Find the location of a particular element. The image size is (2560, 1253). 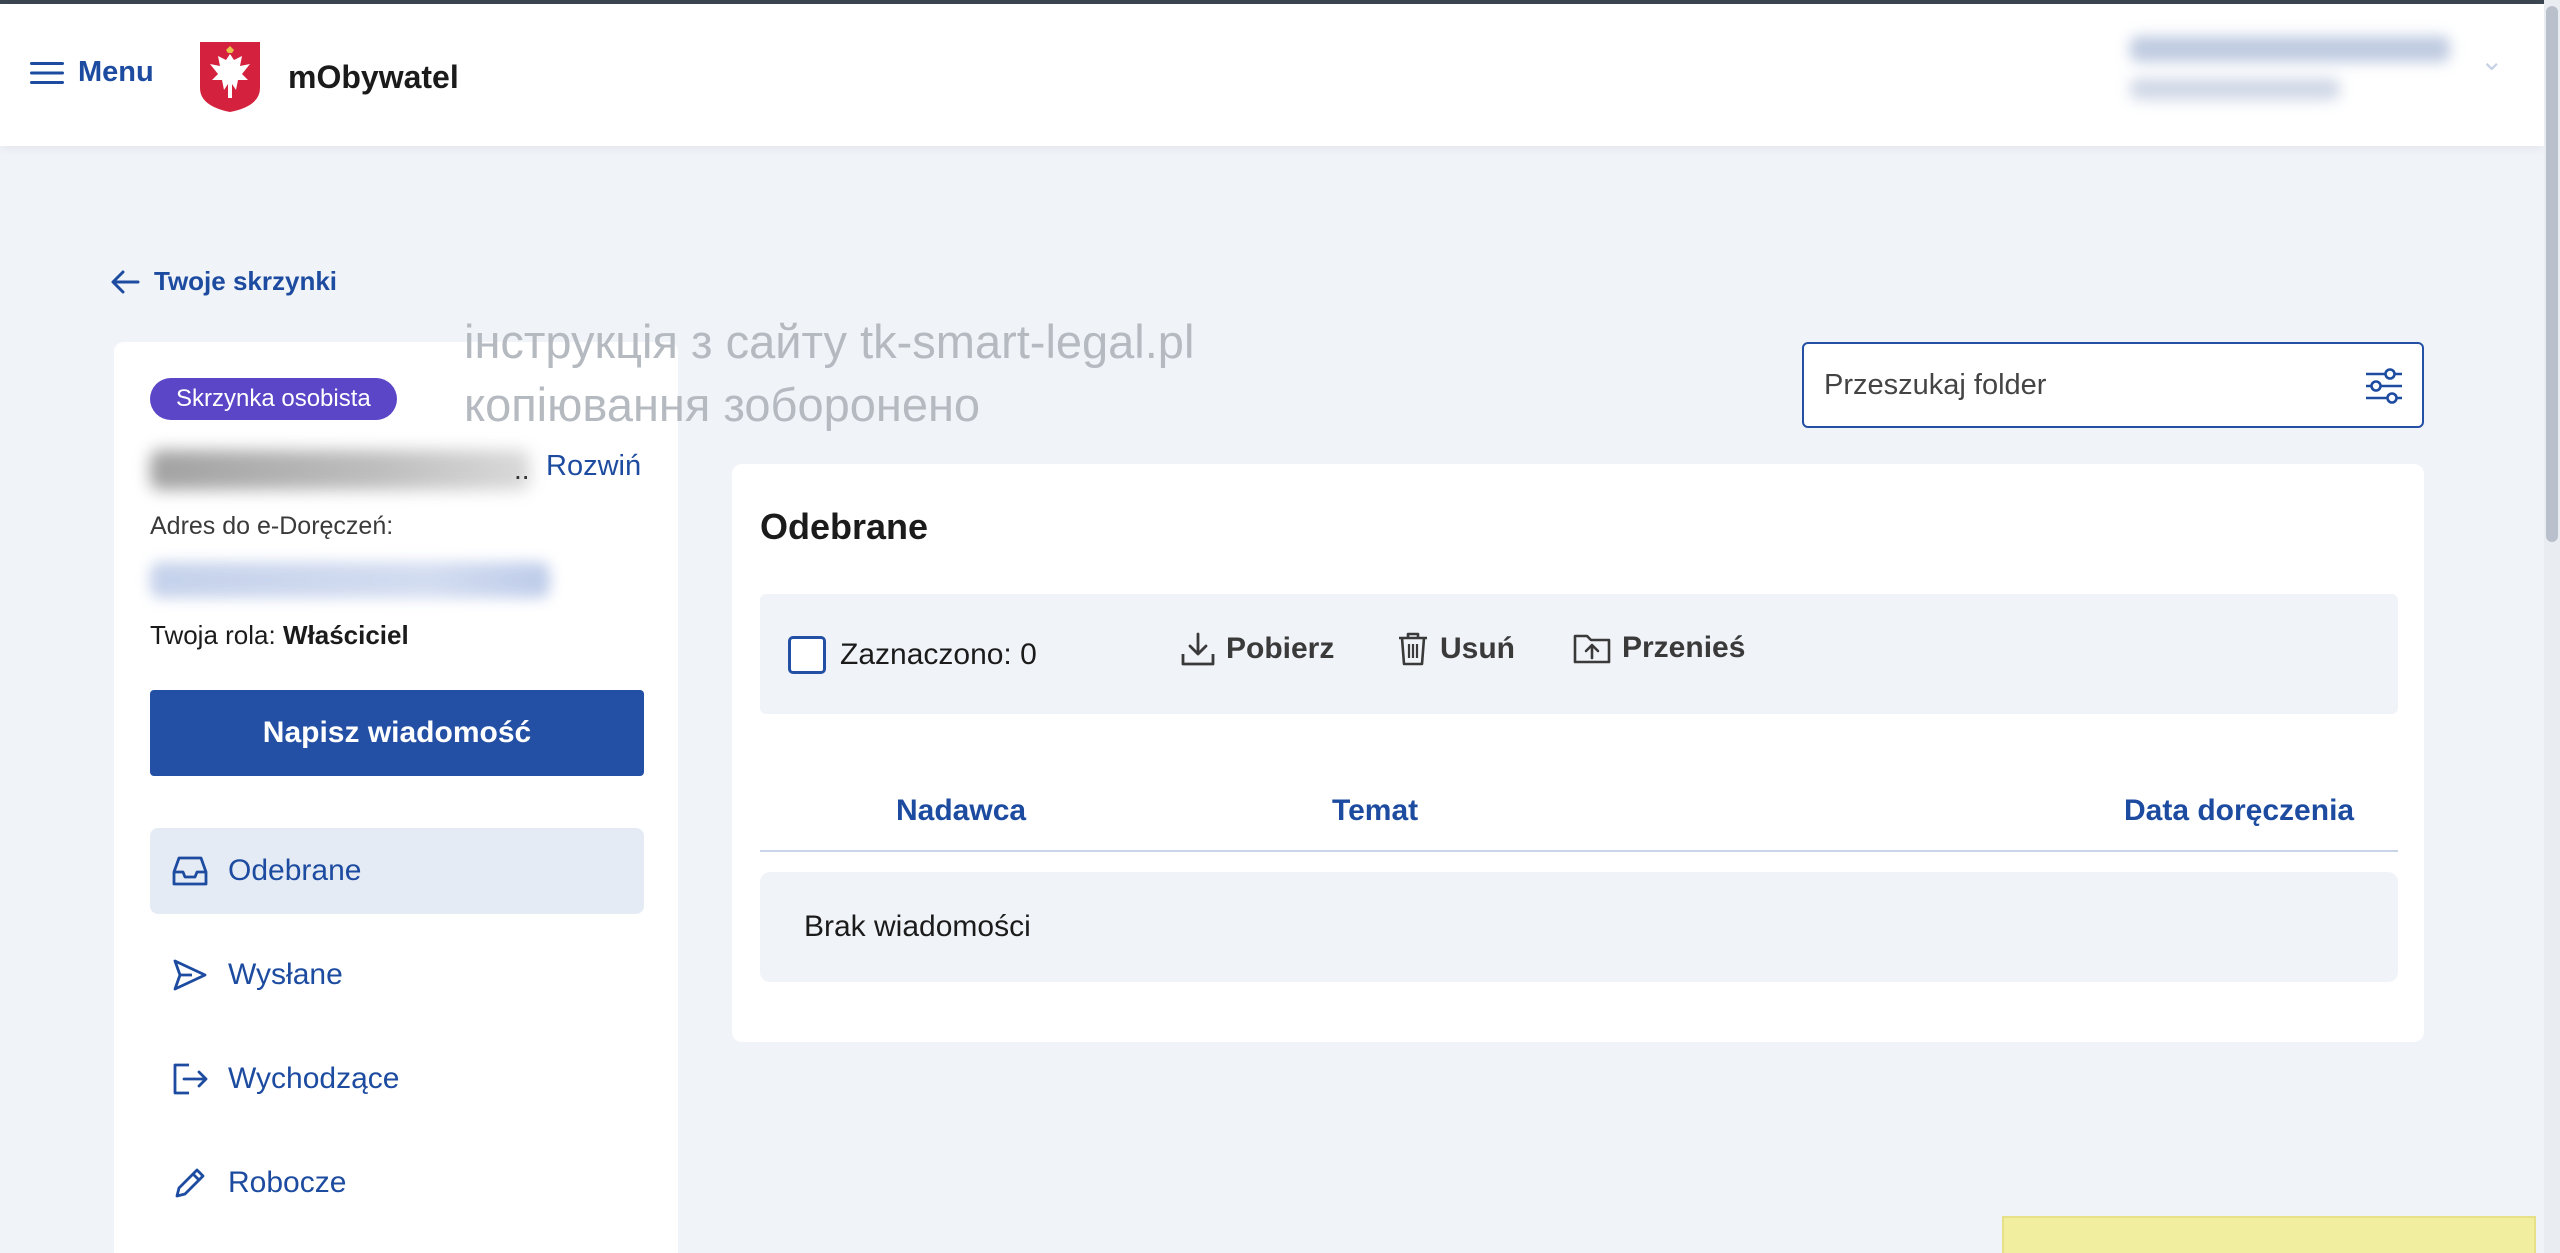

address-label: Adres do e-Doręczeń: is located at coordinates (272, 526).